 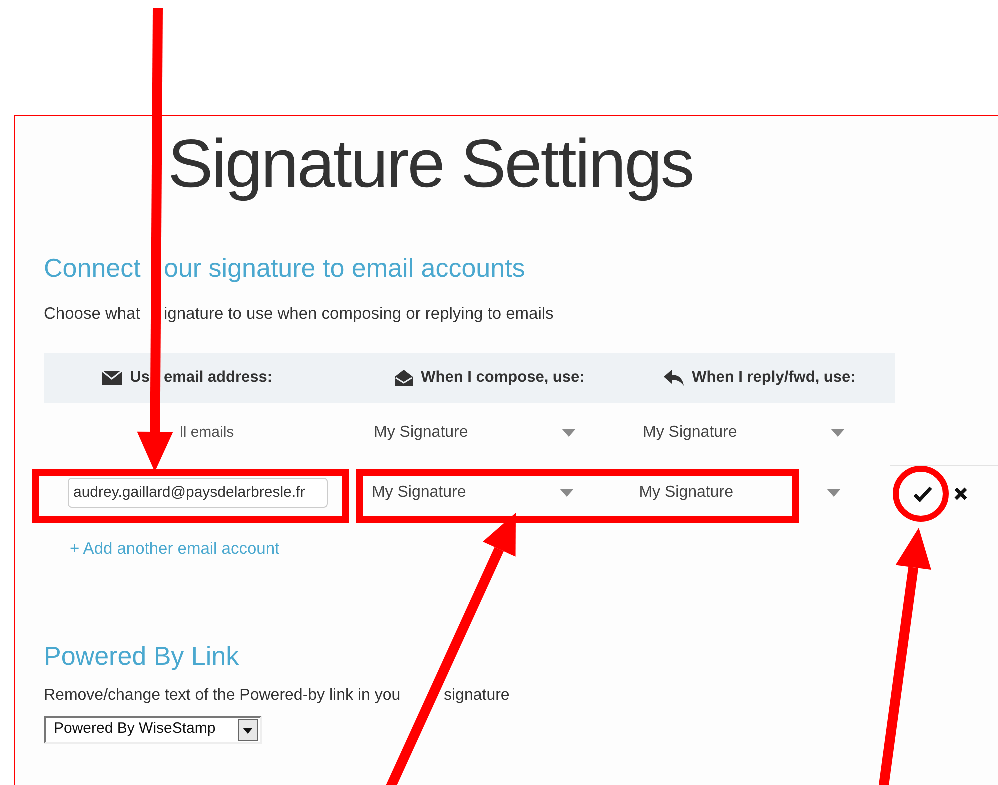 I want to click on section-description: Choose what, so click(x=93, y=314).